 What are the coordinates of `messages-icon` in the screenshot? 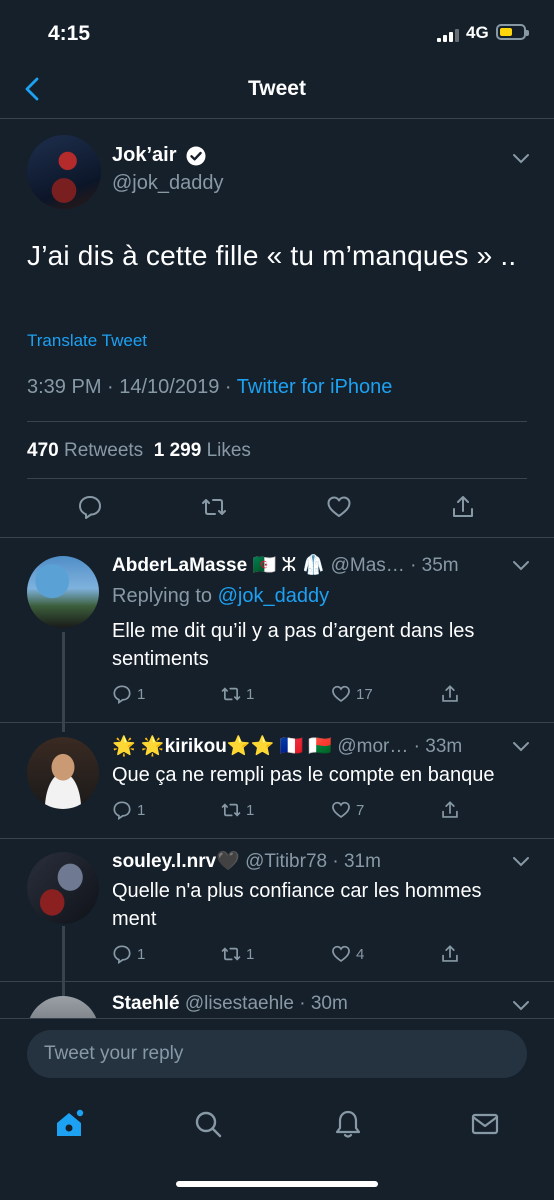 It's located at (485, 1124).